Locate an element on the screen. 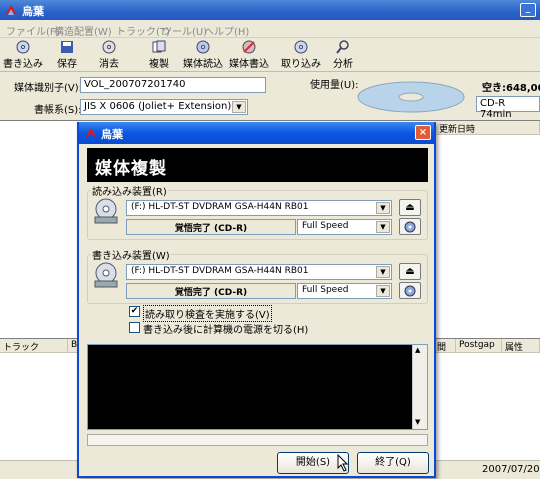 Image resolution: width=540 pixels, height=479 pixels. erase-label: 消去 is located at coordinates (109, 64).